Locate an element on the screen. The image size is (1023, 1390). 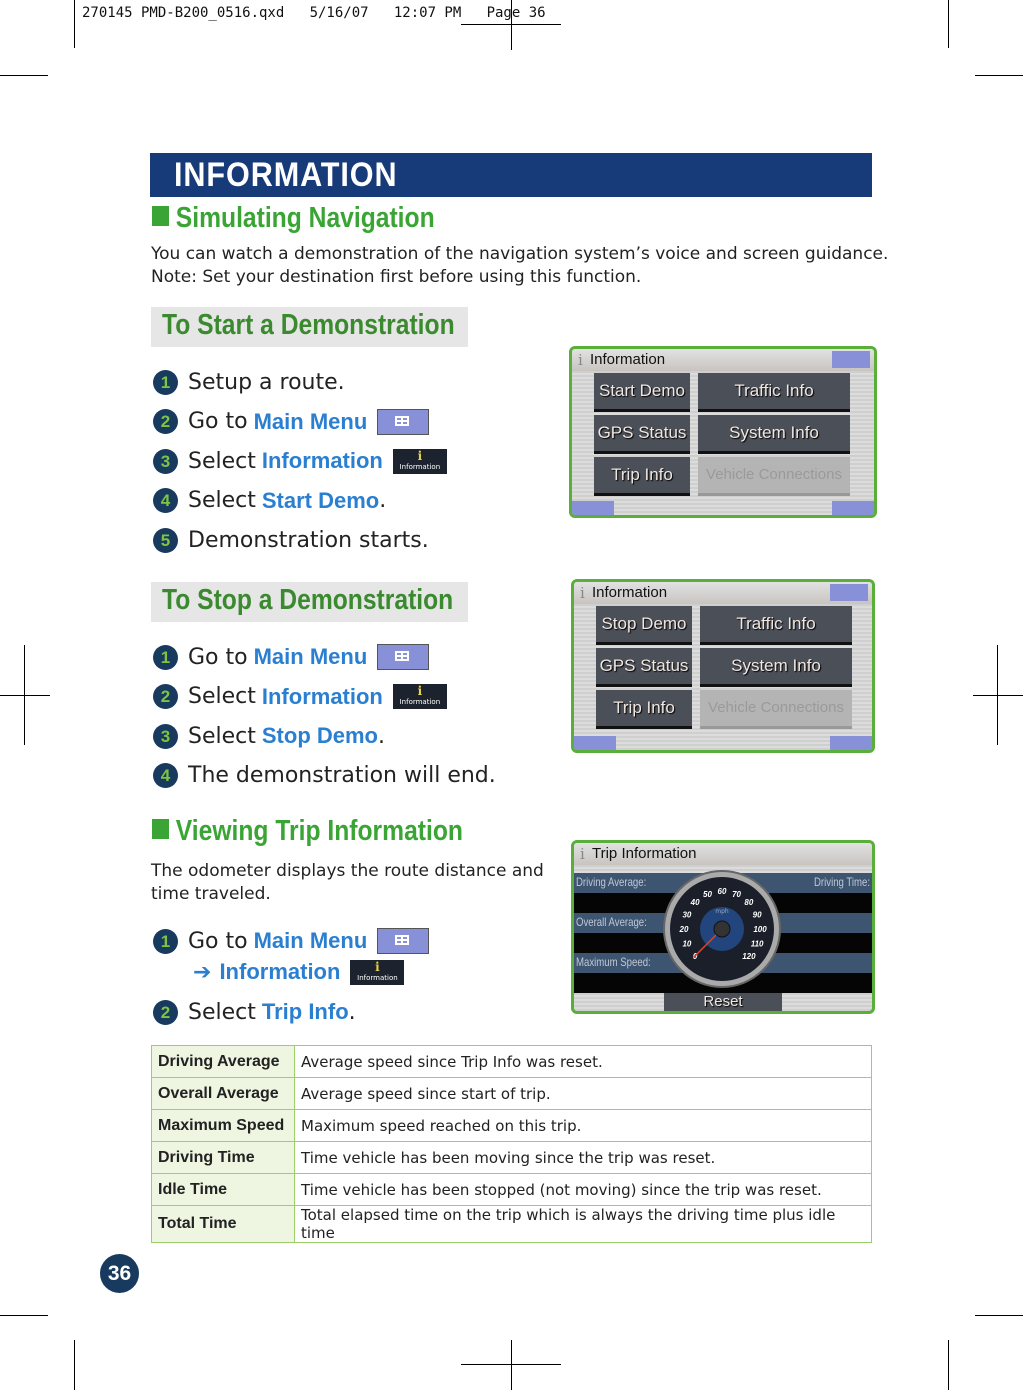
page-header: INFORMATION is located at coordinates (511, 175).